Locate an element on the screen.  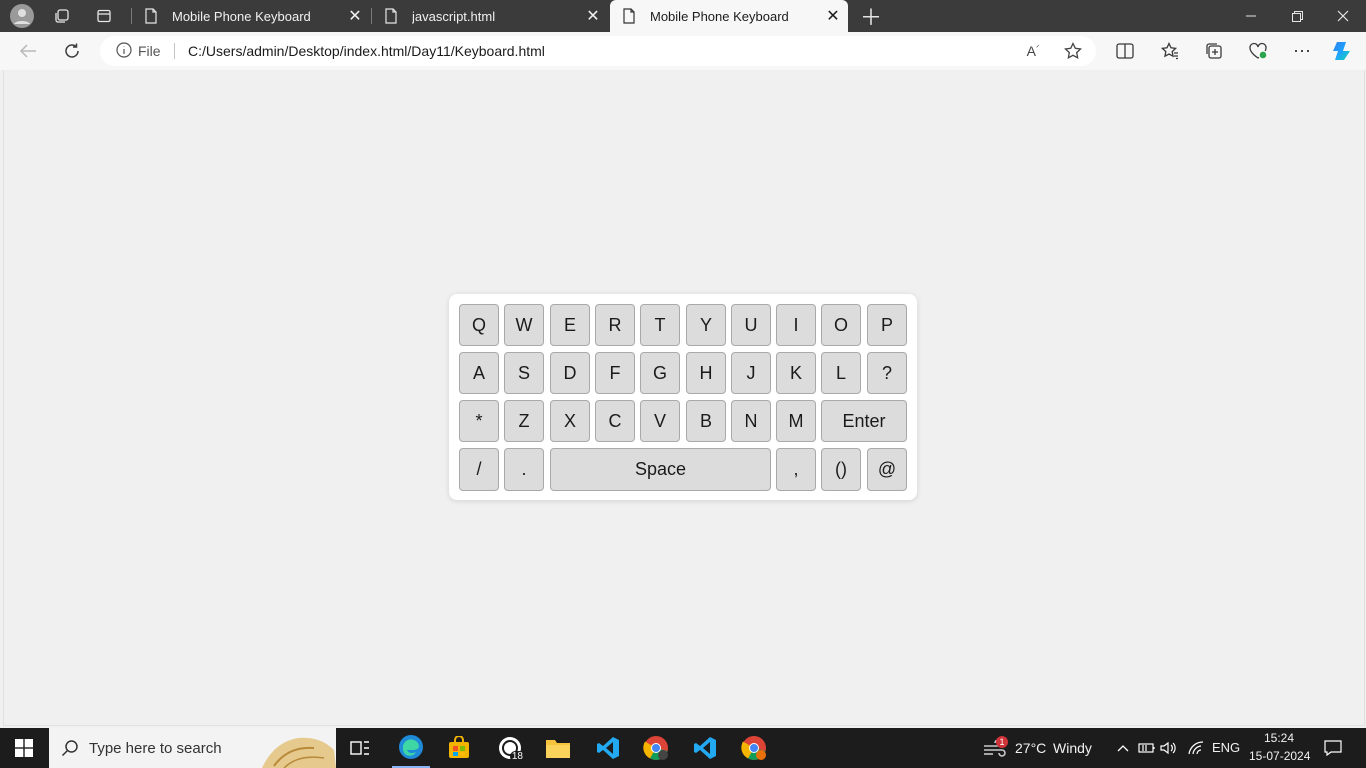
file-explorer-icon is located at coordinates (558, 748).